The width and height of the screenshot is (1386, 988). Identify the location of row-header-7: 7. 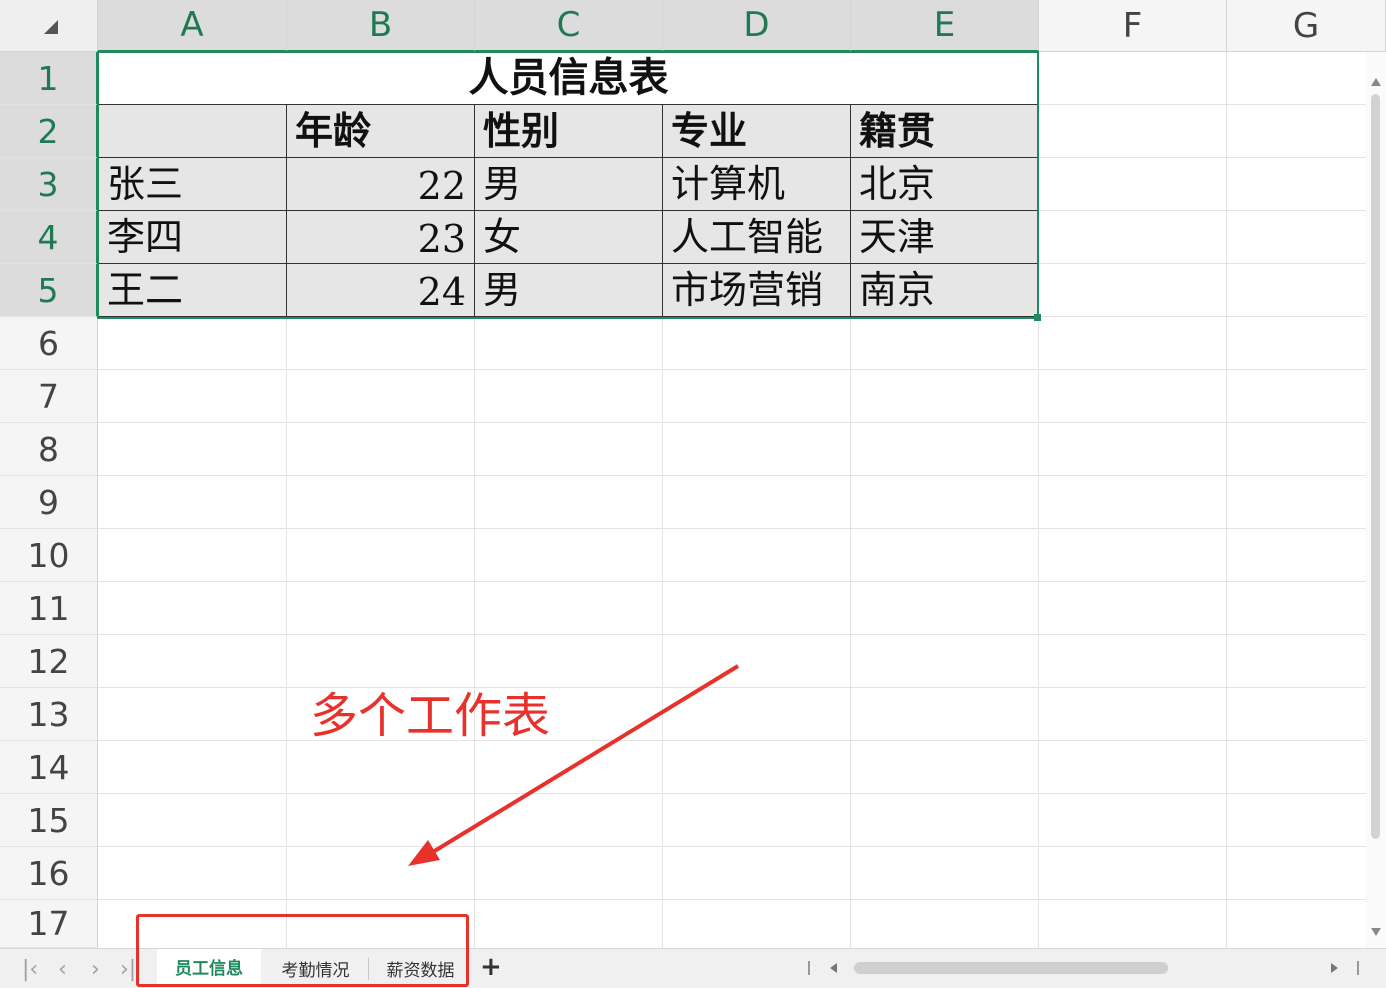
(49, 396).